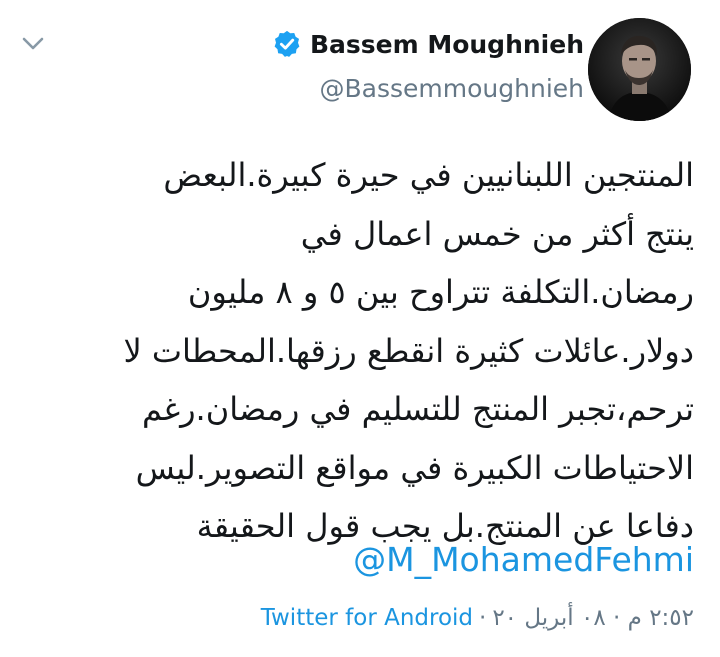 Image resolution: width=720 pixels, height=657 pixels. I want to click on author-display-name: Bassem Moughnieh, so click(447, 44).